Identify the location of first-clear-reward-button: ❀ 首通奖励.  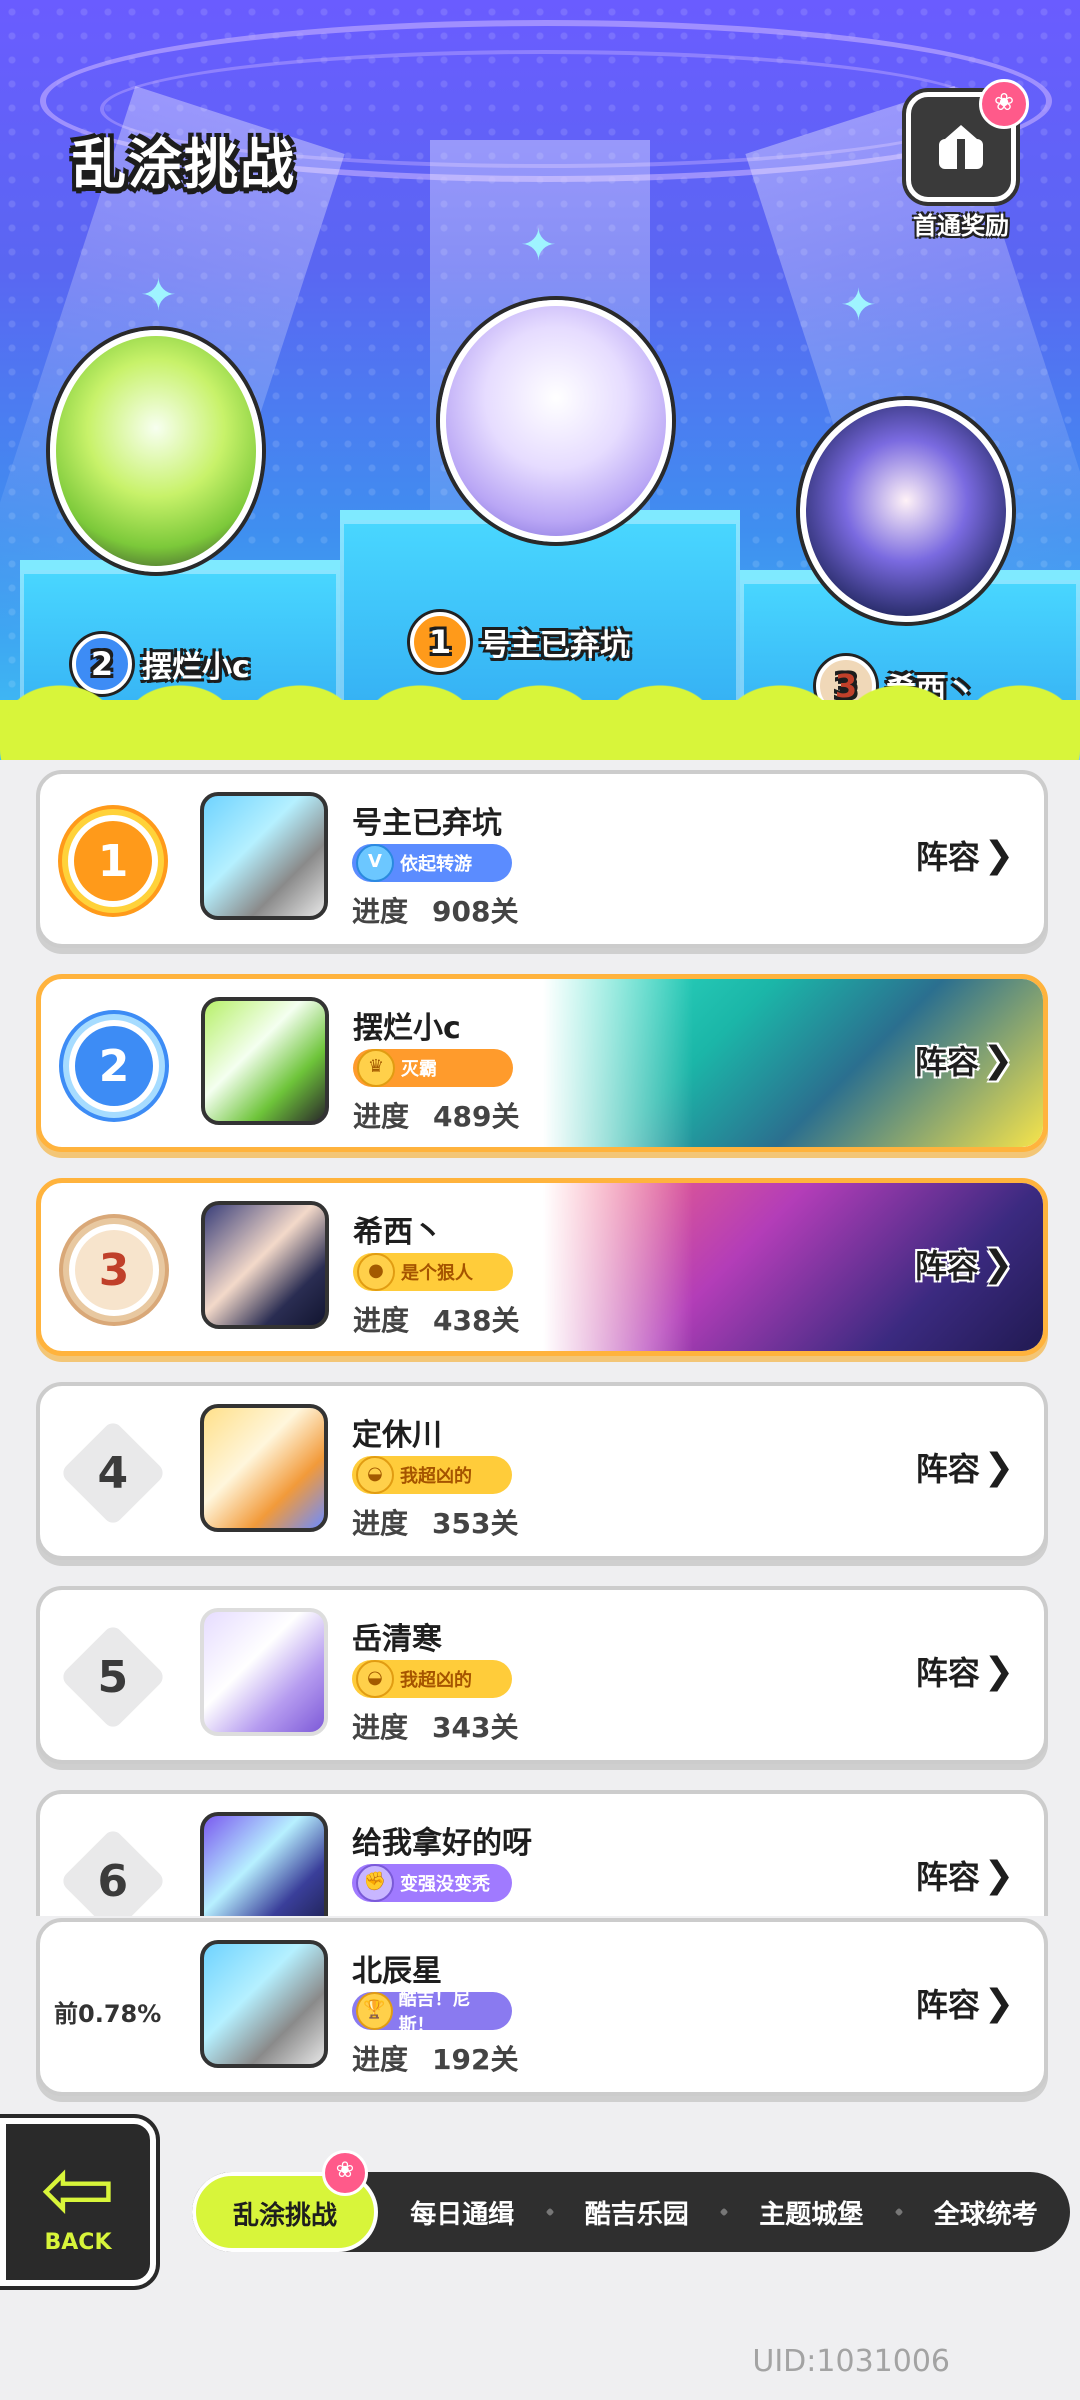
(962, 159).